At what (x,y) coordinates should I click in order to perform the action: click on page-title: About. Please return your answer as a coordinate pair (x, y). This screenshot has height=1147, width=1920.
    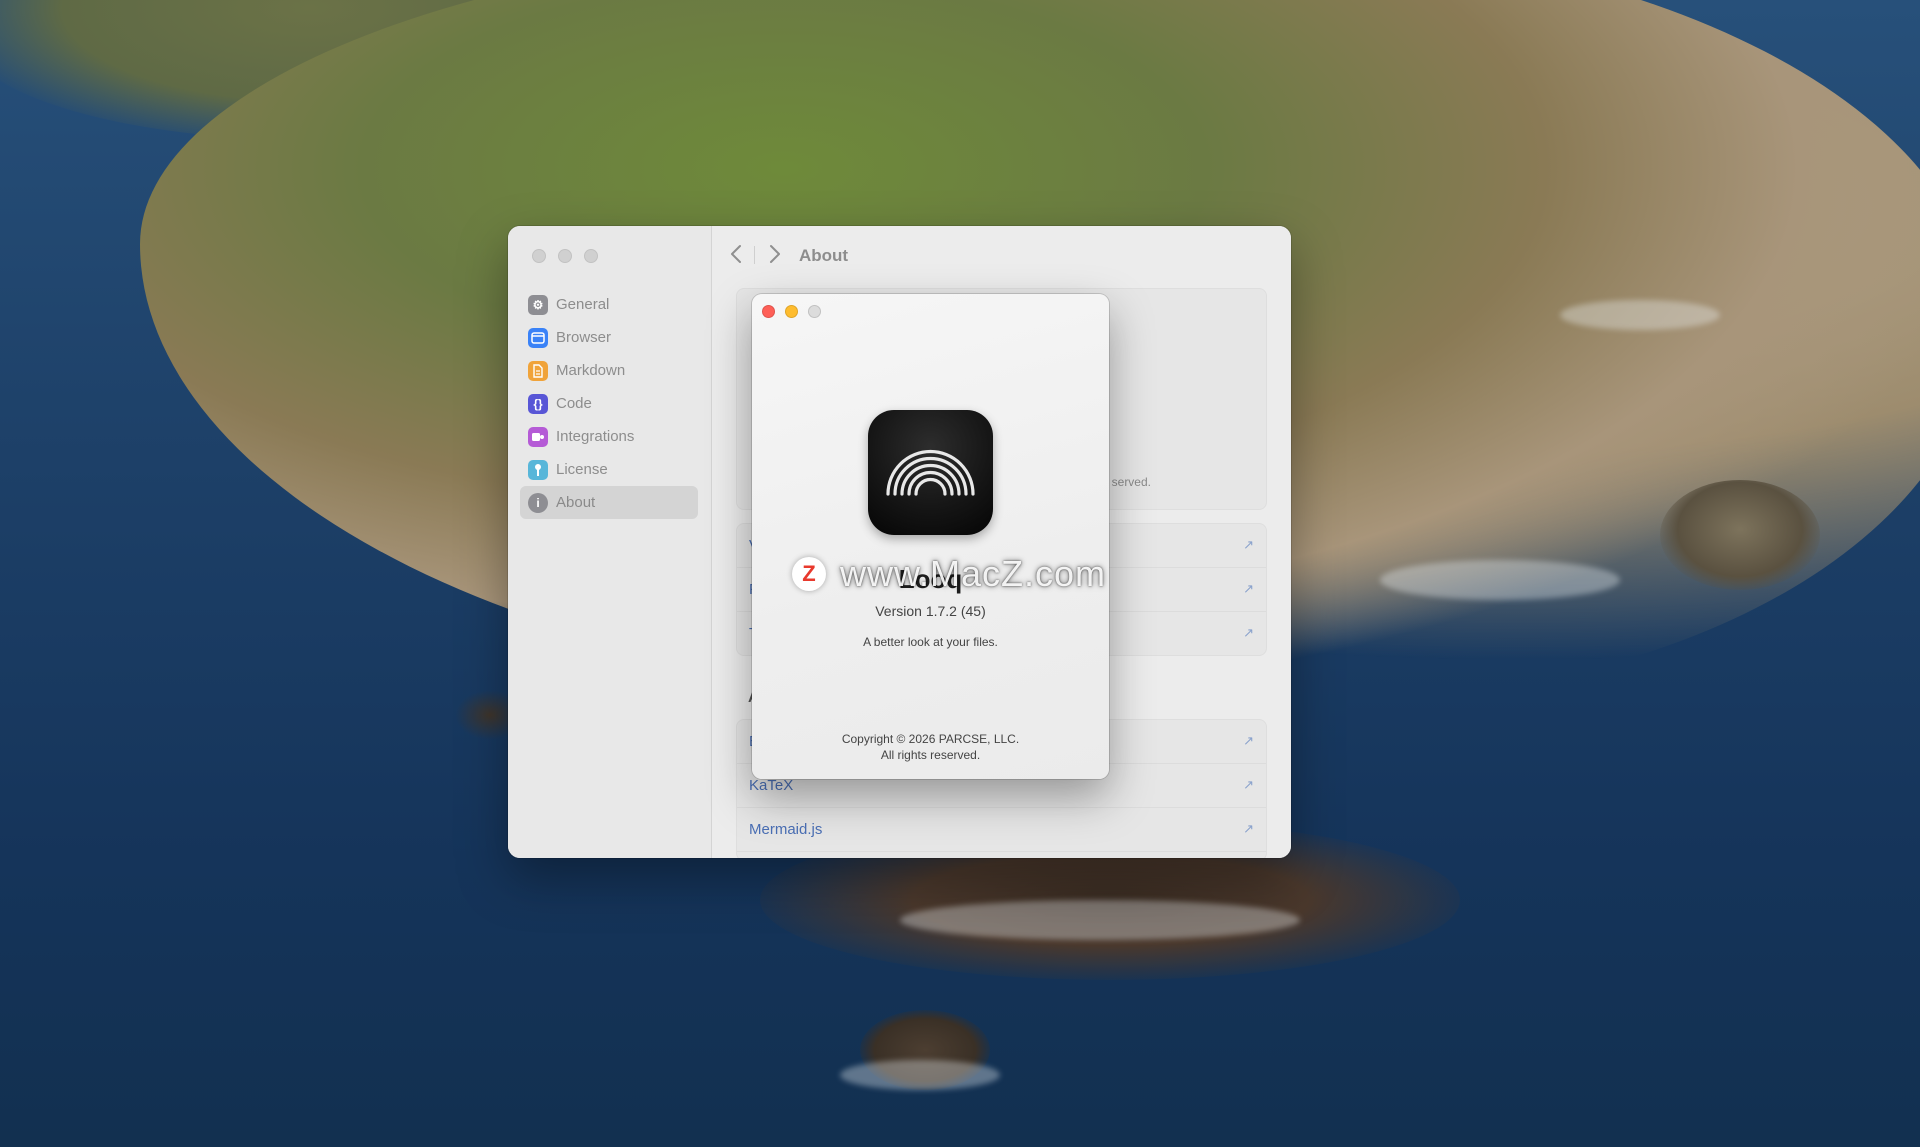
    Looking at the image, I should click on (824, 255).